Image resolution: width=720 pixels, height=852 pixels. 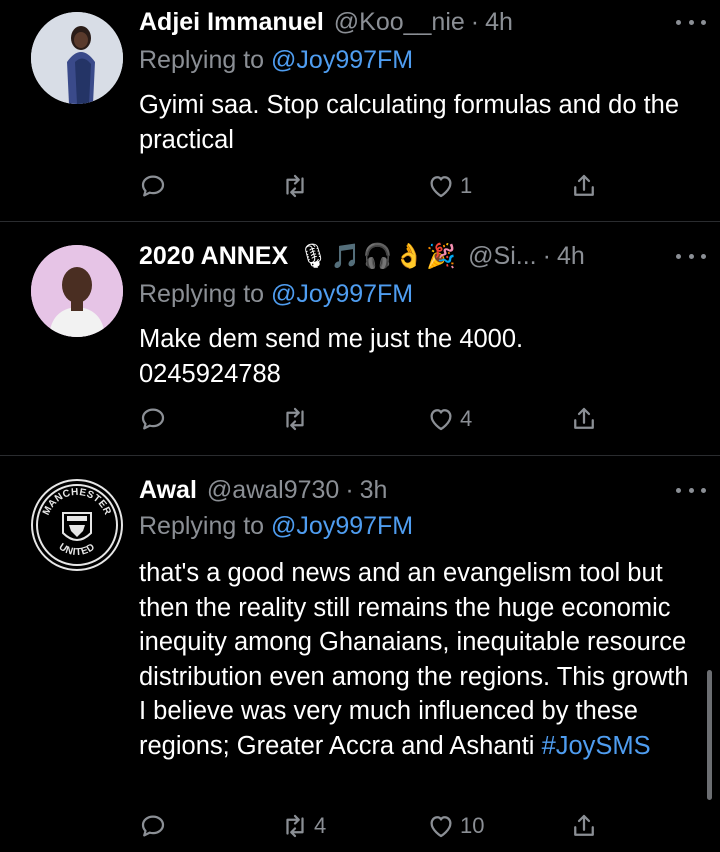 What do you see at coordinates (419, 490) in the screenshot?
I see `tweet-header: Awal @awal9730 · 3h` at bounding box center [419, 490].